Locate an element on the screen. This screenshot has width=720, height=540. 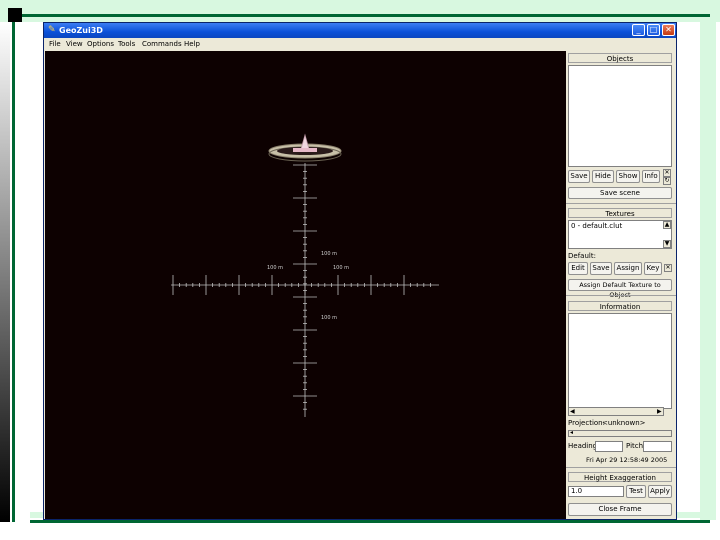
heading-label: Heading is located at coordinates (583, 446).